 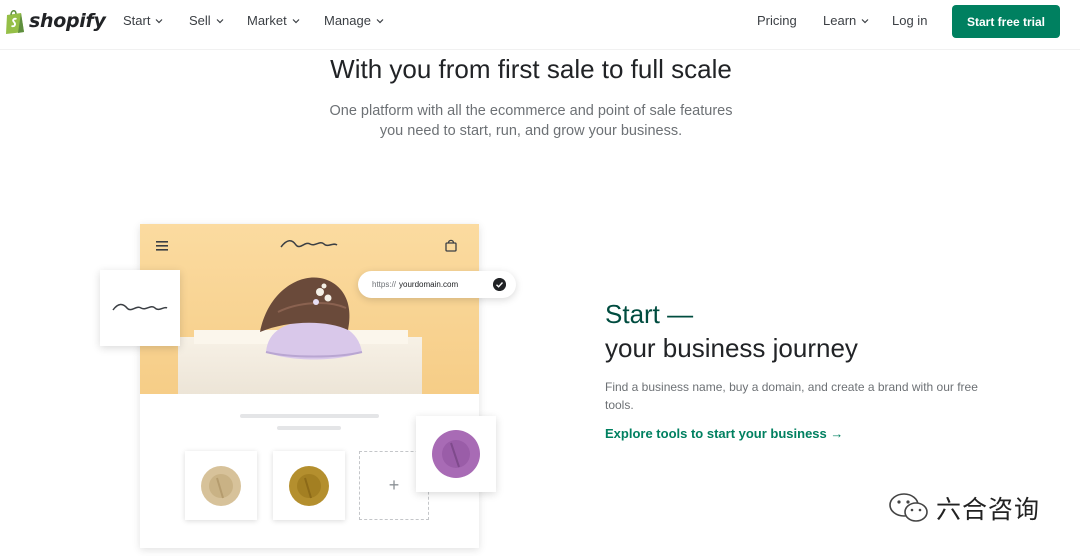 I want to click on nav-login-link: Log in, so click(x=909, y=20).